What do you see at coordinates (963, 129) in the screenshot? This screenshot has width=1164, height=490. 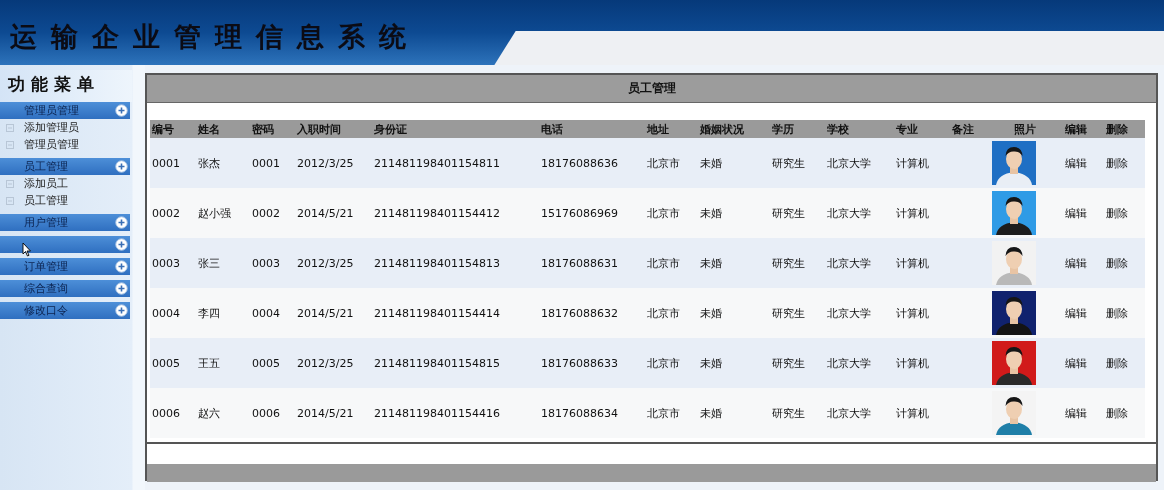 I see `column-header: 备注` at bounding box center [963, 129].